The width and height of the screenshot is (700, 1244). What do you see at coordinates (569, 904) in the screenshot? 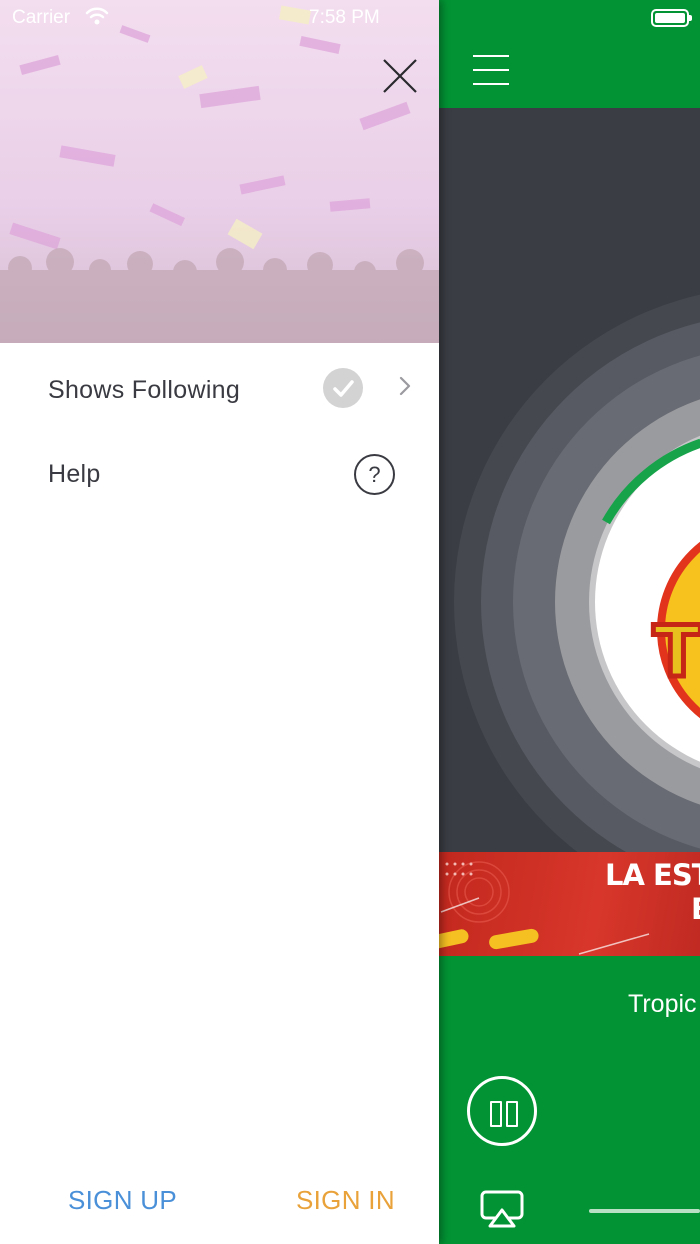
I see `promo-banner: LA ESTA E` at bounding box center [569, 904].